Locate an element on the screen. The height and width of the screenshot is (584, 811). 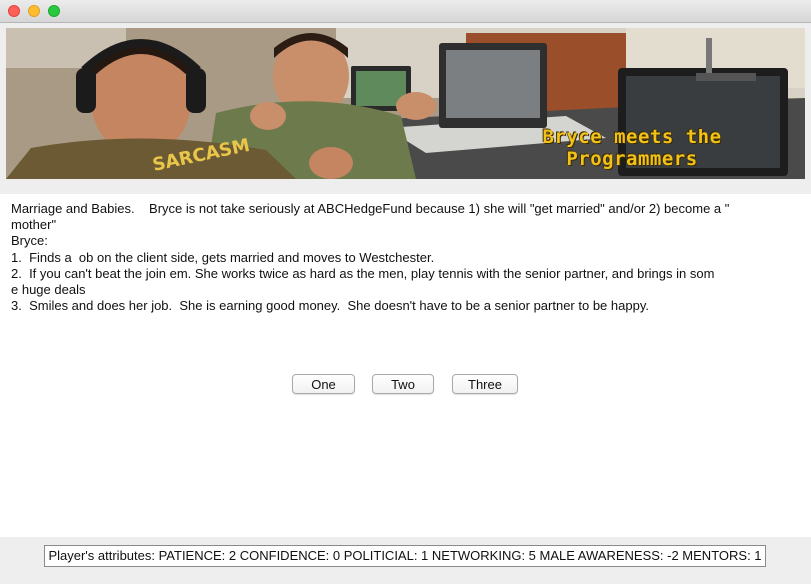
minimize-window-button is located at coordinates (34, 11).